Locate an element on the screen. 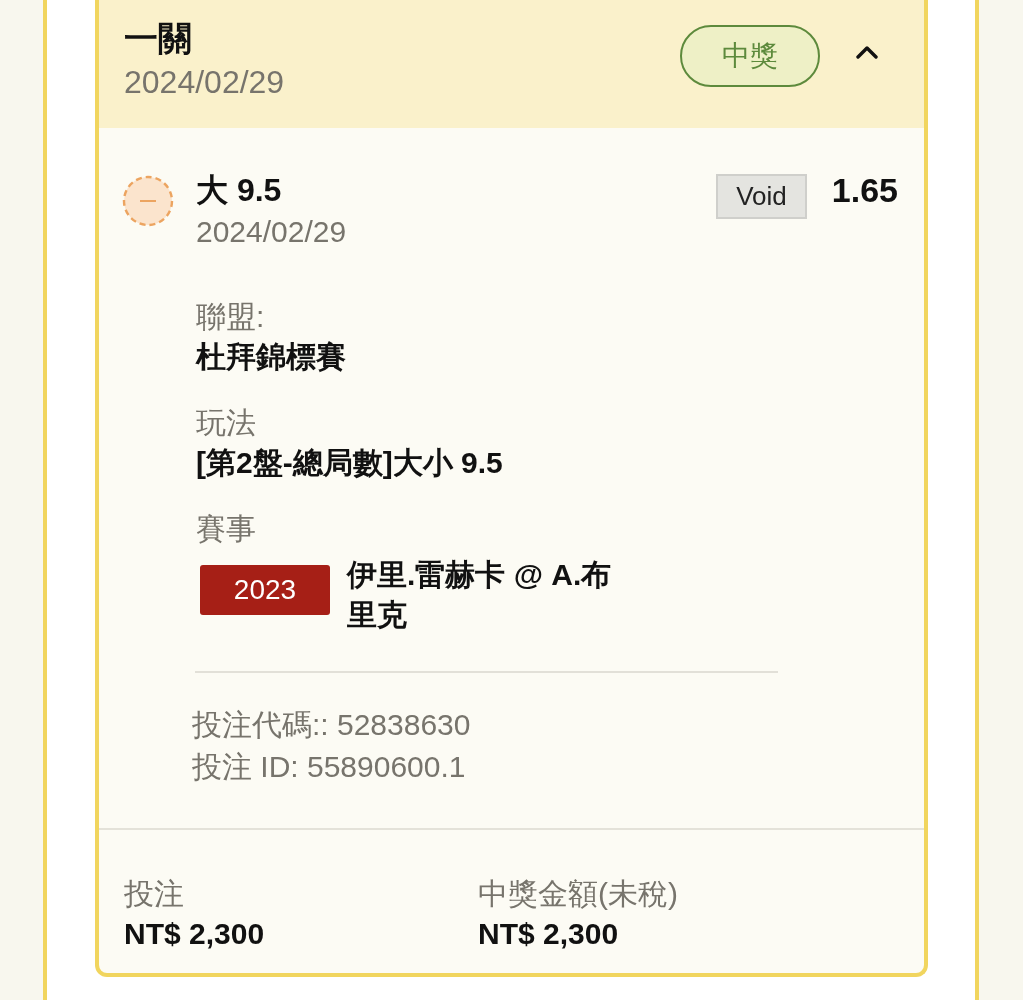 Image resolution: width=1023 pixels, height=1000 pixels. odds-value: 1.65 is located at coordinates (864, 190).